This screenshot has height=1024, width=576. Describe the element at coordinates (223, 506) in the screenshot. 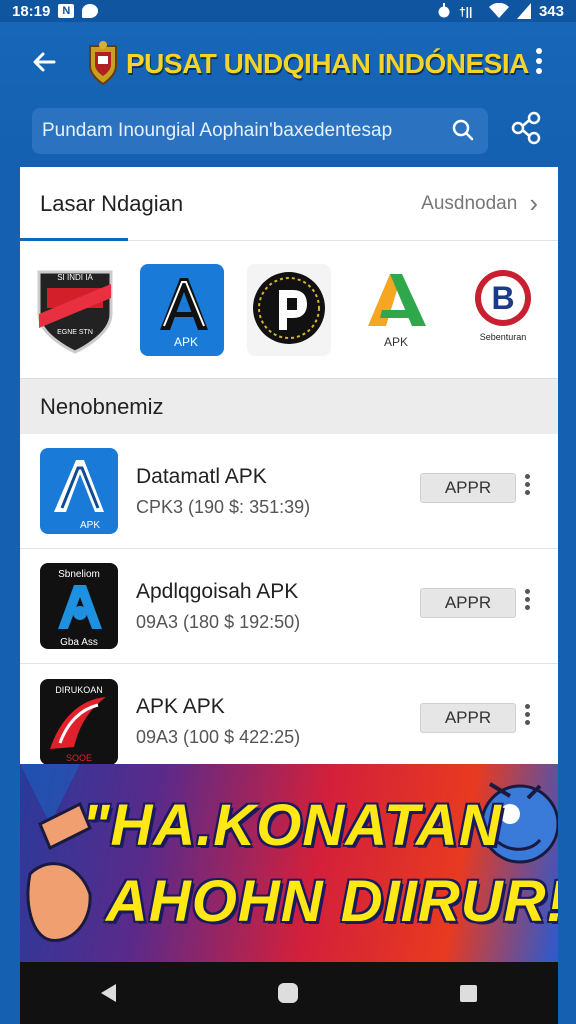

I see `app-meta: CPK3 (190 $: 351:39)` at that location.